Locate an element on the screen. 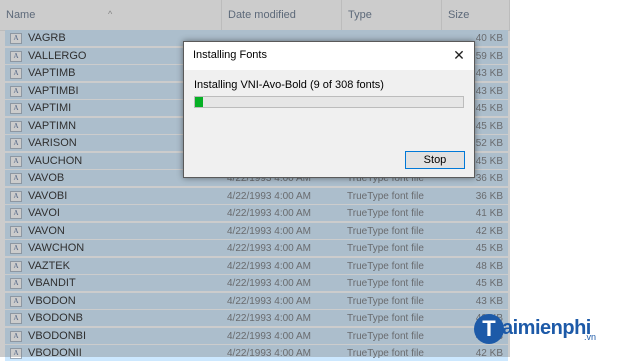 This screenshot has height=363, width=630. dialog-title-bar: Installing Fonts ✕ is located at coordinates (329, 56).